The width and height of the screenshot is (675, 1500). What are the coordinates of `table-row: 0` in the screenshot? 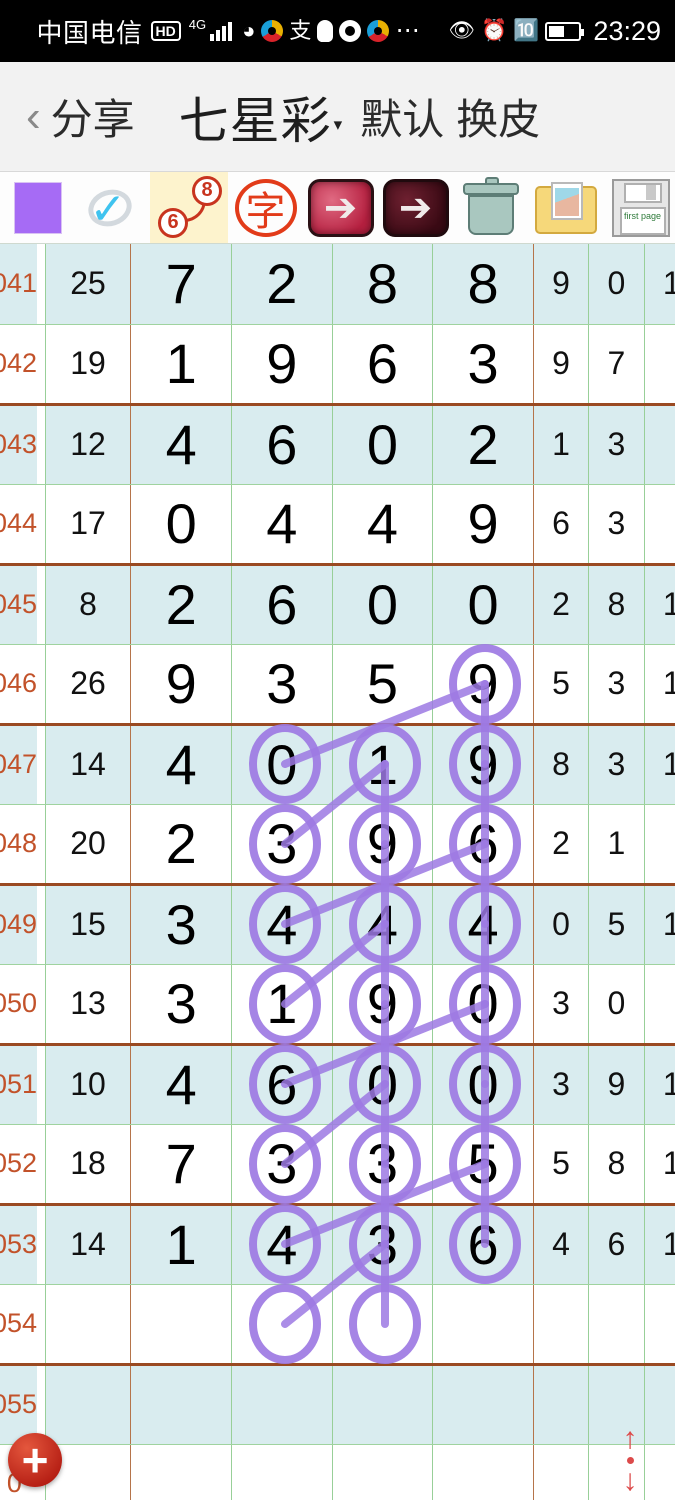 It's located at (337, 1472).